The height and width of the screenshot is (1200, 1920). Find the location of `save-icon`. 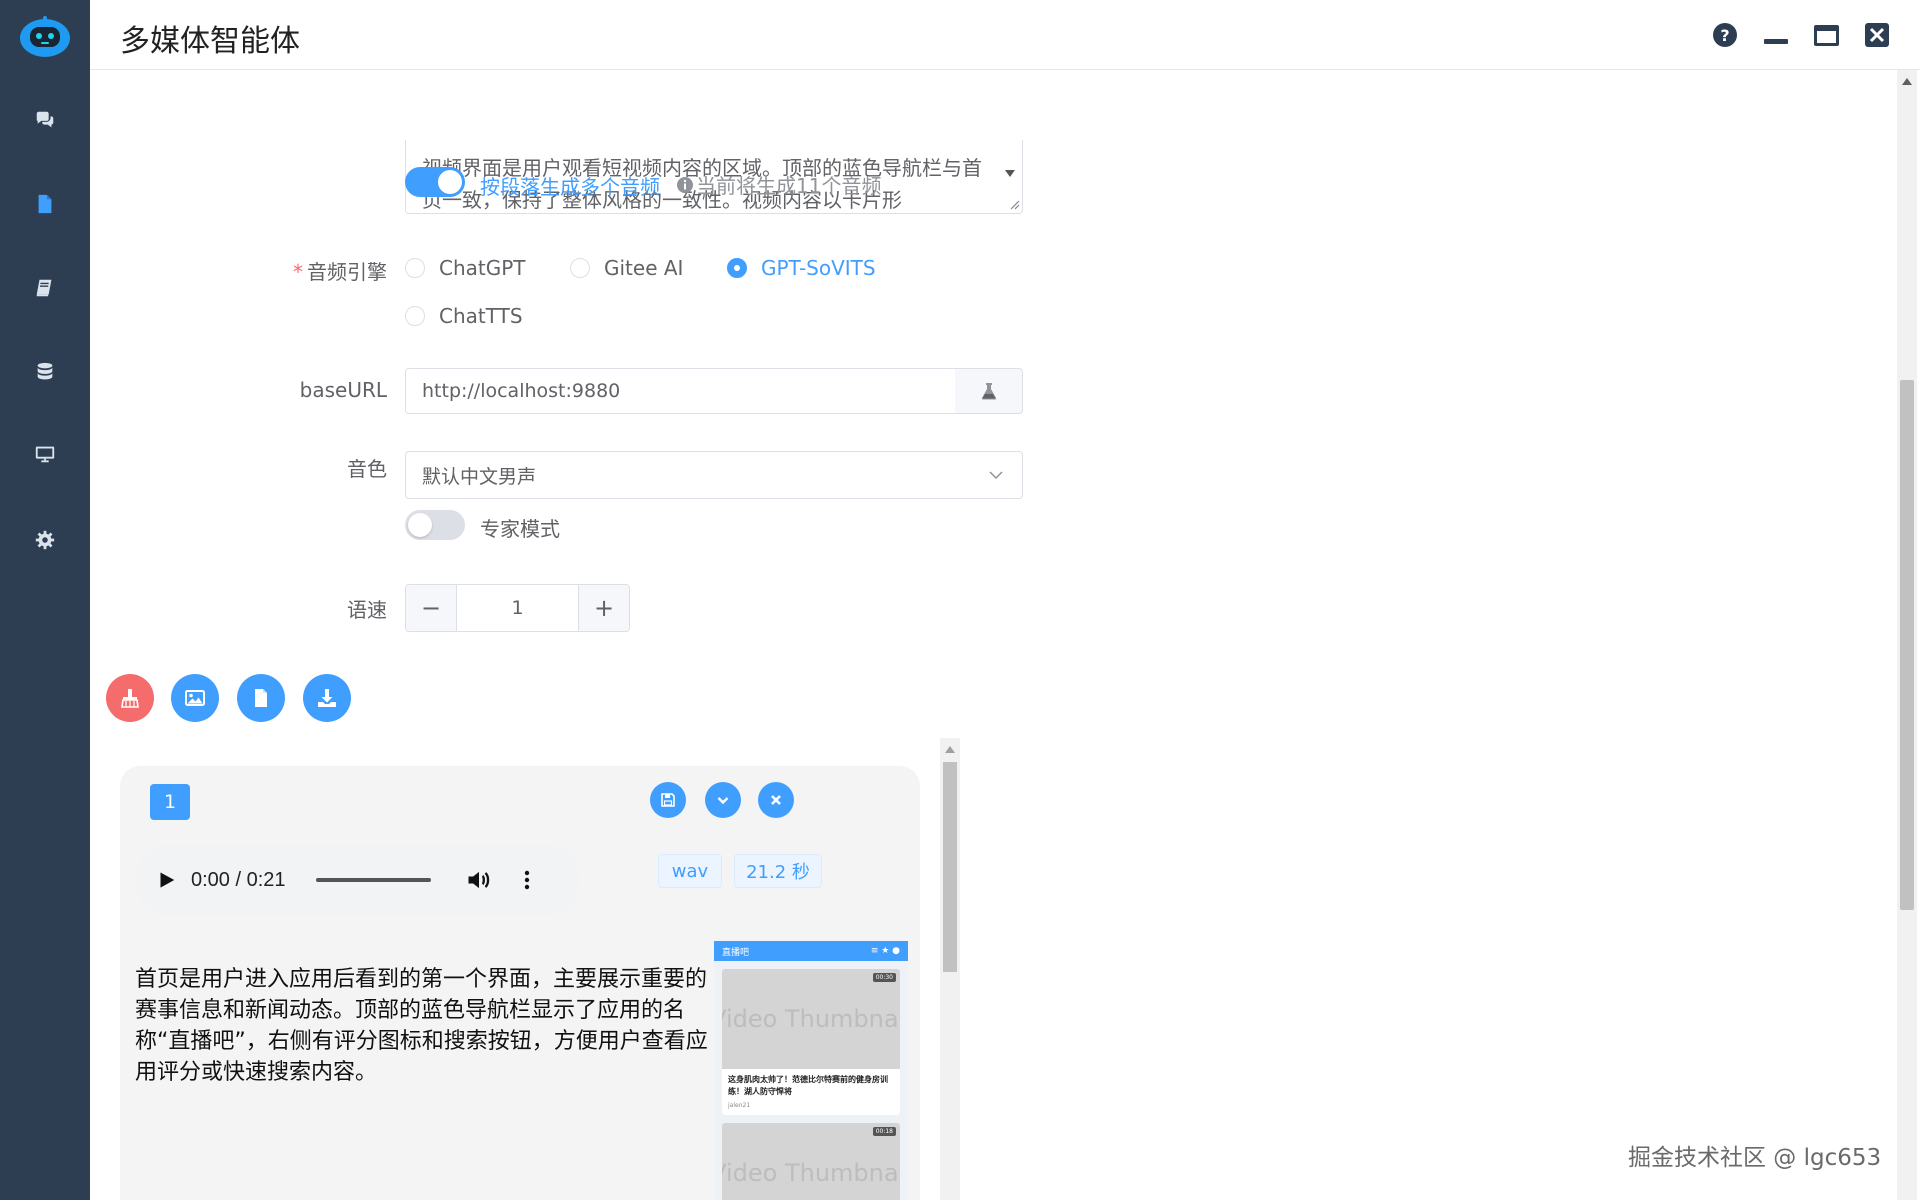

save-icon is located at coordinates (668, 800).